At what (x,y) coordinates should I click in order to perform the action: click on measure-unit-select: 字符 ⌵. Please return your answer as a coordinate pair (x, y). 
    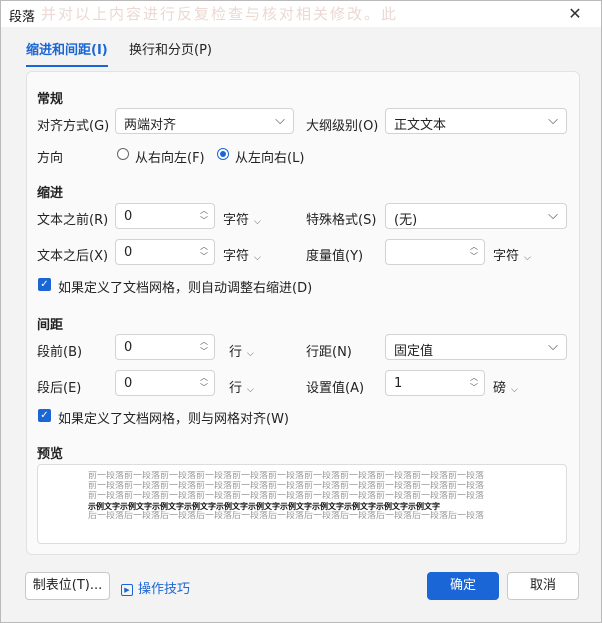
    Looking at the image, I should click on (512, 254).